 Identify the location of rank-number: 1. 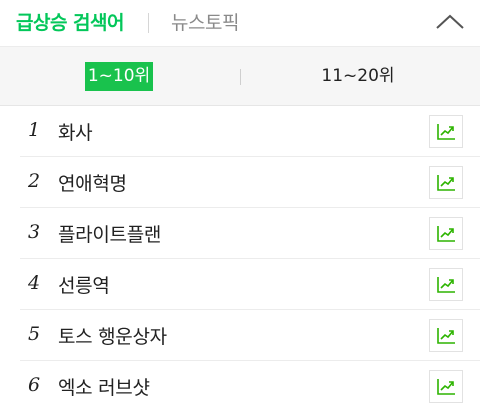
(34, 130).